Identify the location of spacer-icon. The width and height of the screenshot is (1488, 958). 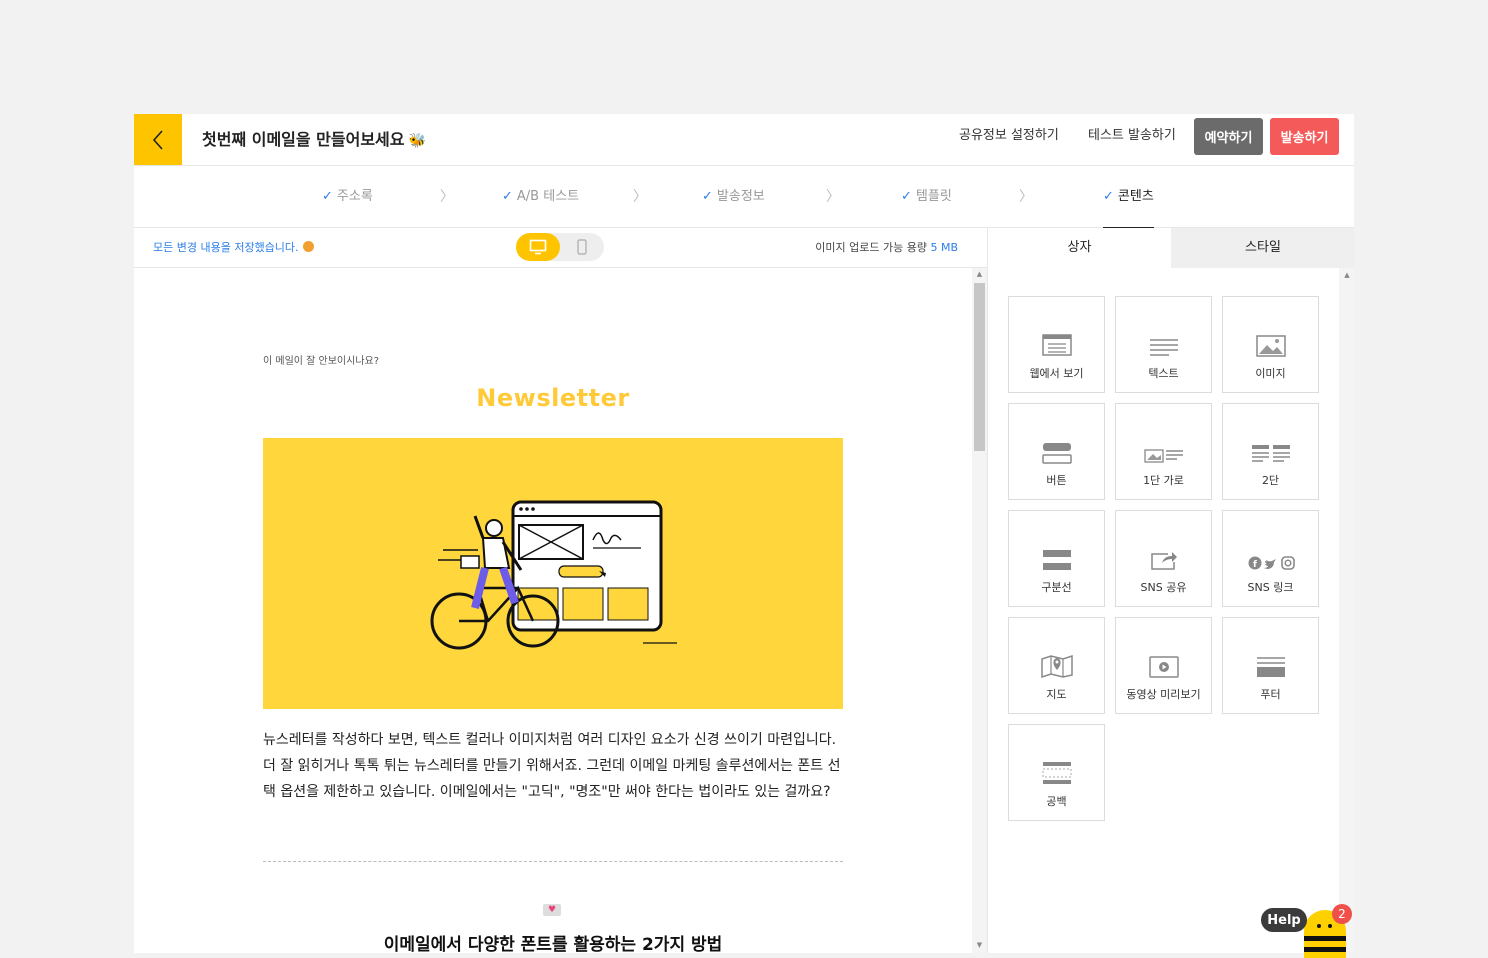
(1056, 756).